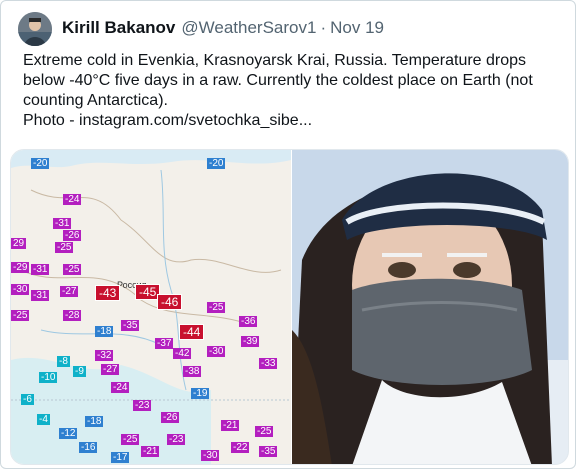 The height and width of the screenshot is (470, 577). Describe the element at coordinates (104, 355) in the screenshot. I see `map-temperature-label: -32` at that location.